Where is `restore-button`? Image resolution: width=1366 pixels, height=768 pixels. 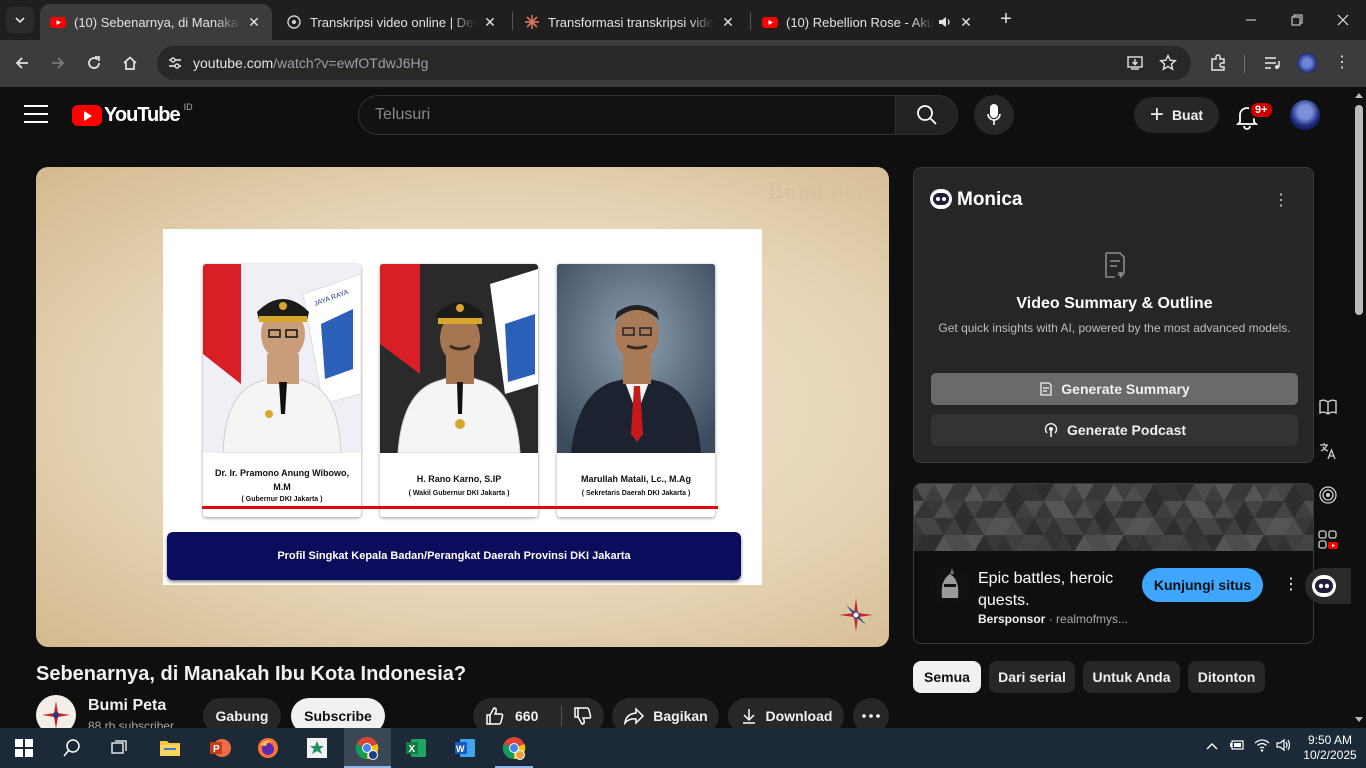 restore-button is located at coordinates (1297, 20).